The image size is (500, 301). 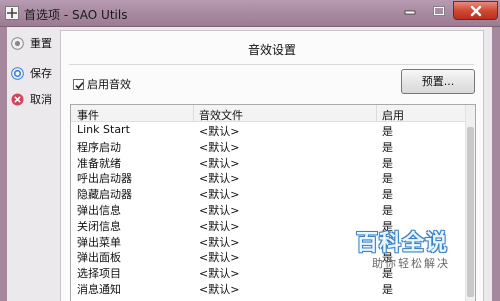 I want to click on minimize-button, so click(x=410, y=10).